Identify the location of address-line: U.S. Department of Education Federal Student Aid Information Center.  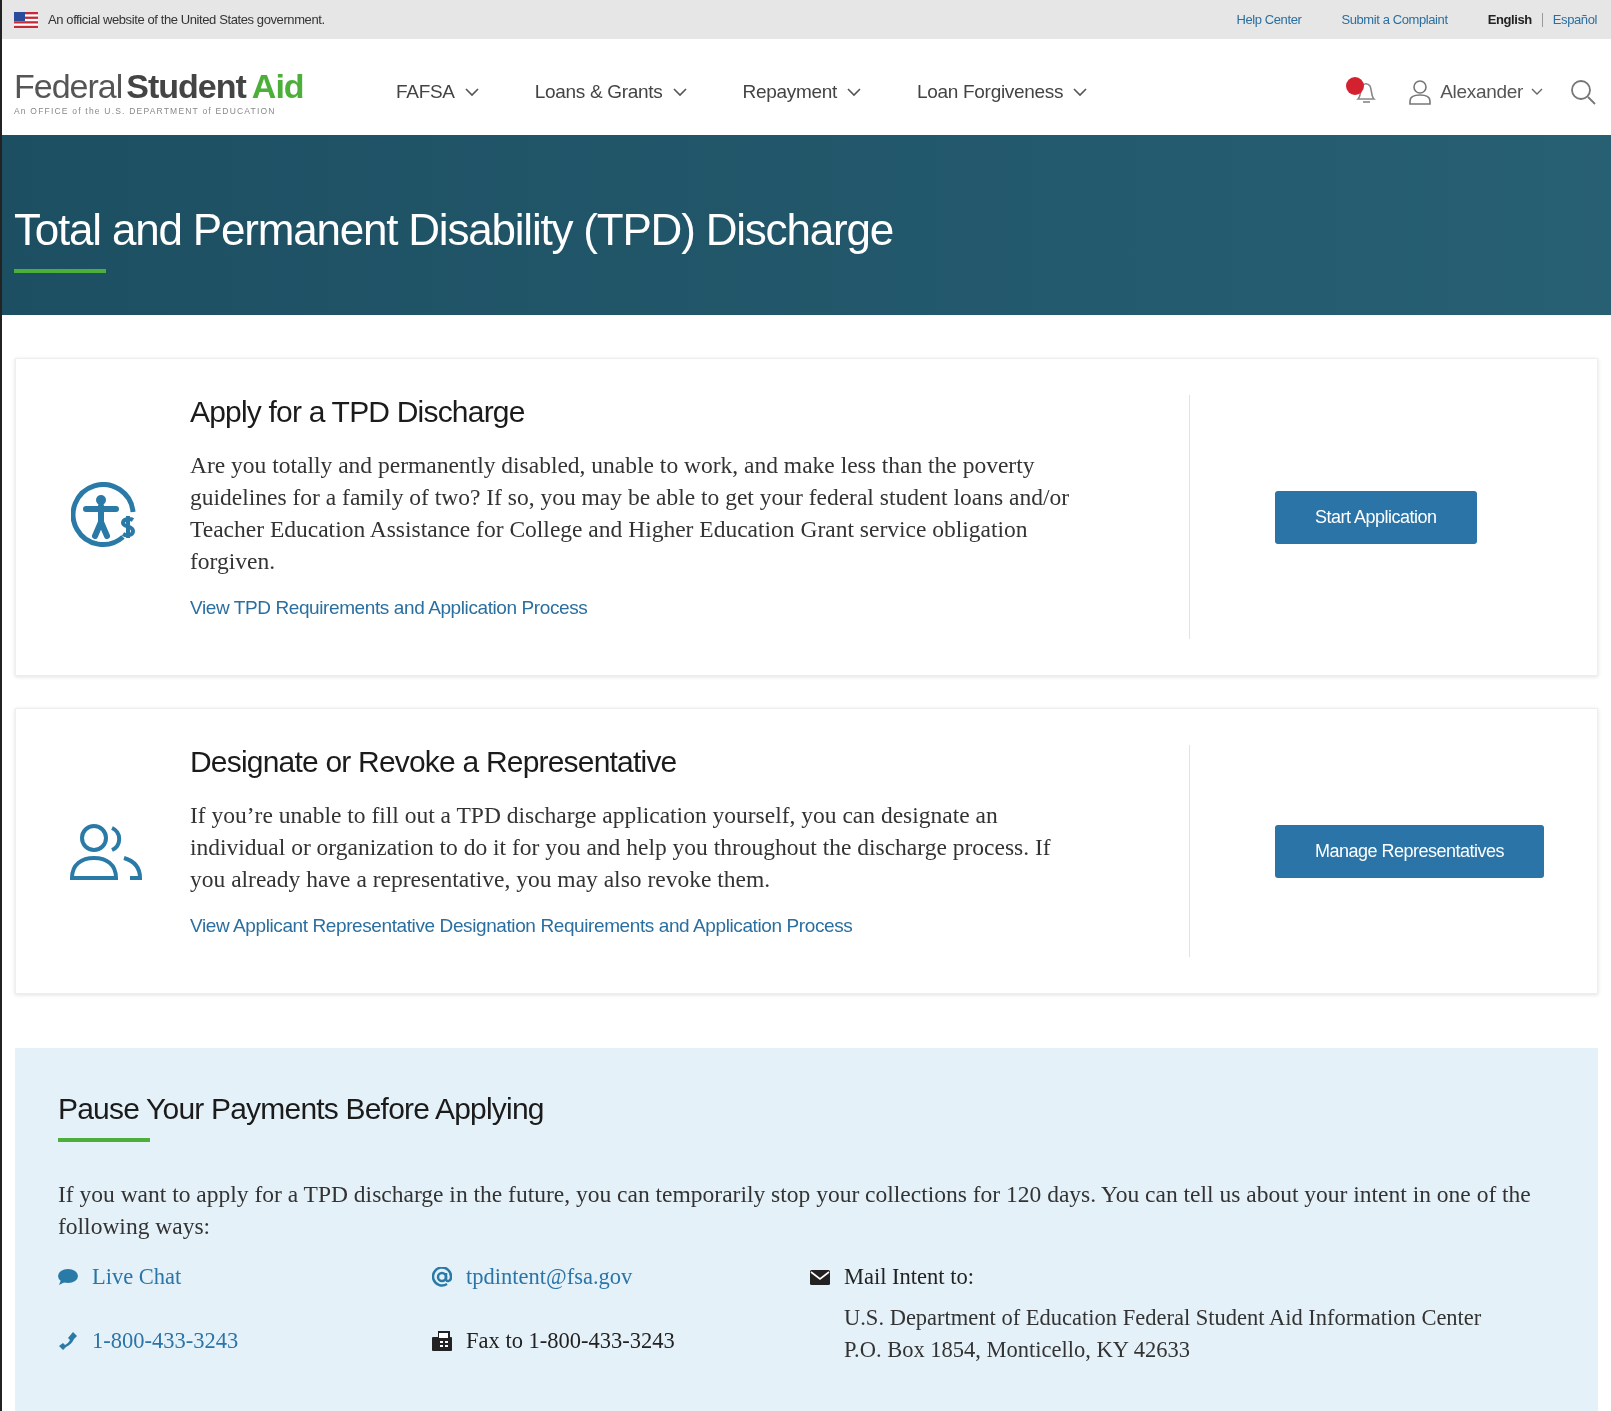
(1163, 1318).